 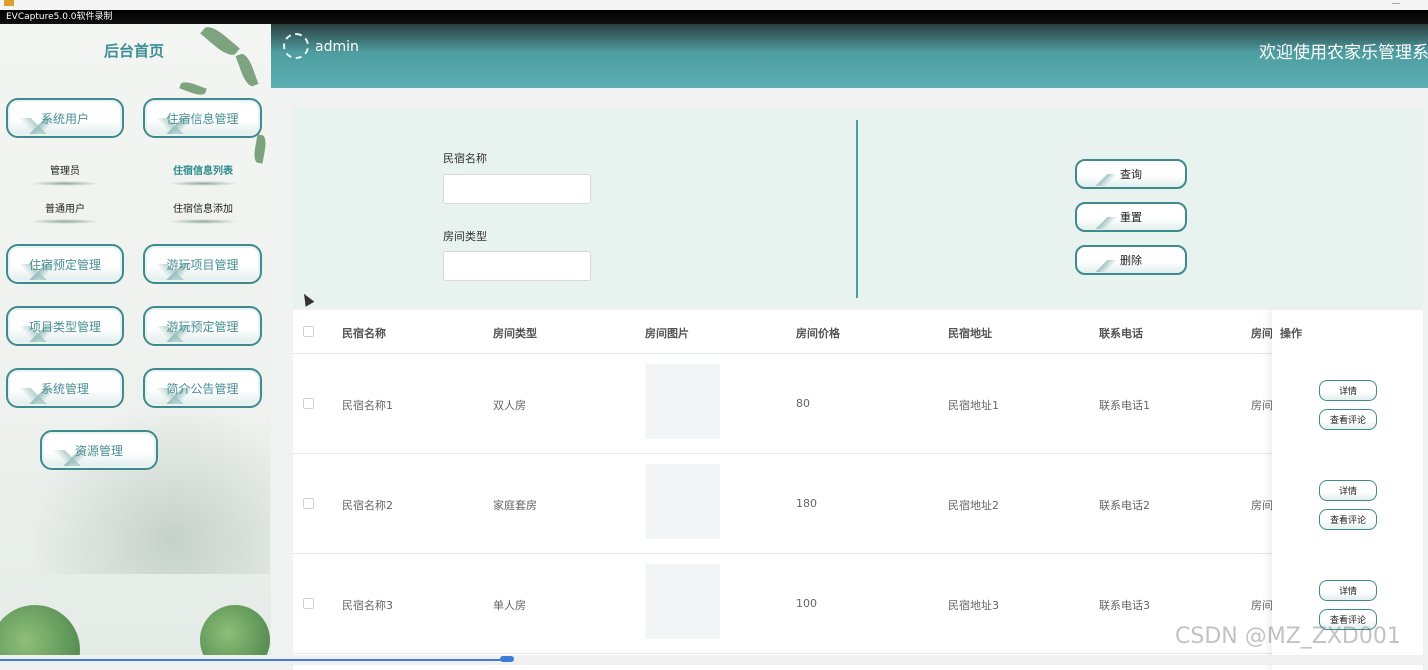 I want to click on divider, so click(x=857, y=209).